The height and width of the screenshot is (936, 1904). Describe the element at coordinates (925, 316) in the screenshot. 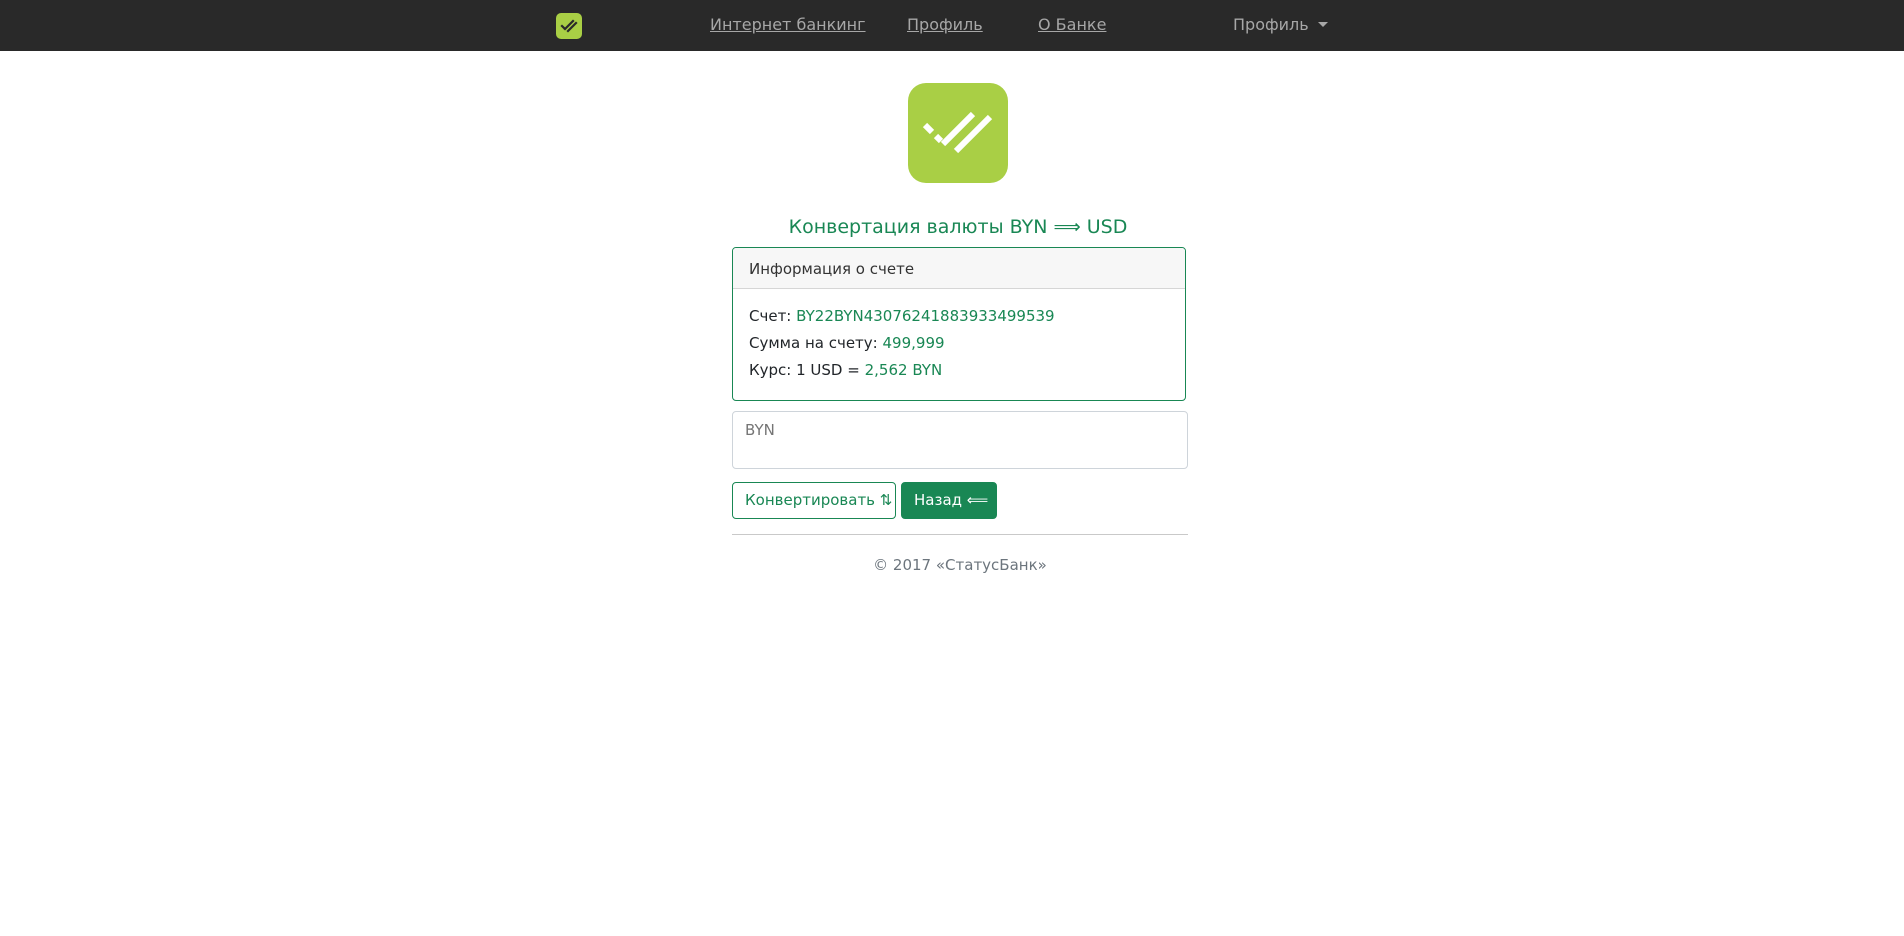

I see `account-number: BY22BYN43076241883933499539` at that location.